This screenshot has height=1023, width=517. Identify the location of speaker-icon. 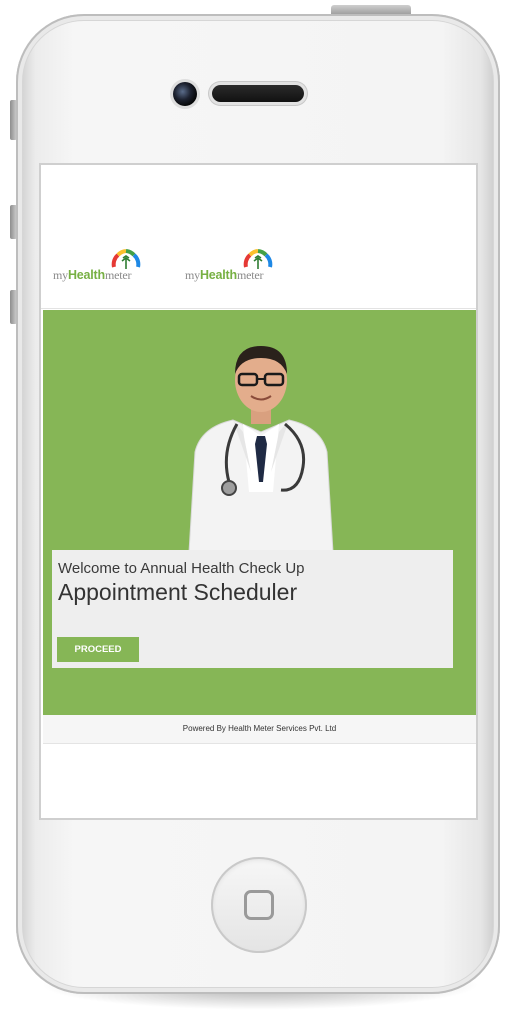
(258, 93).